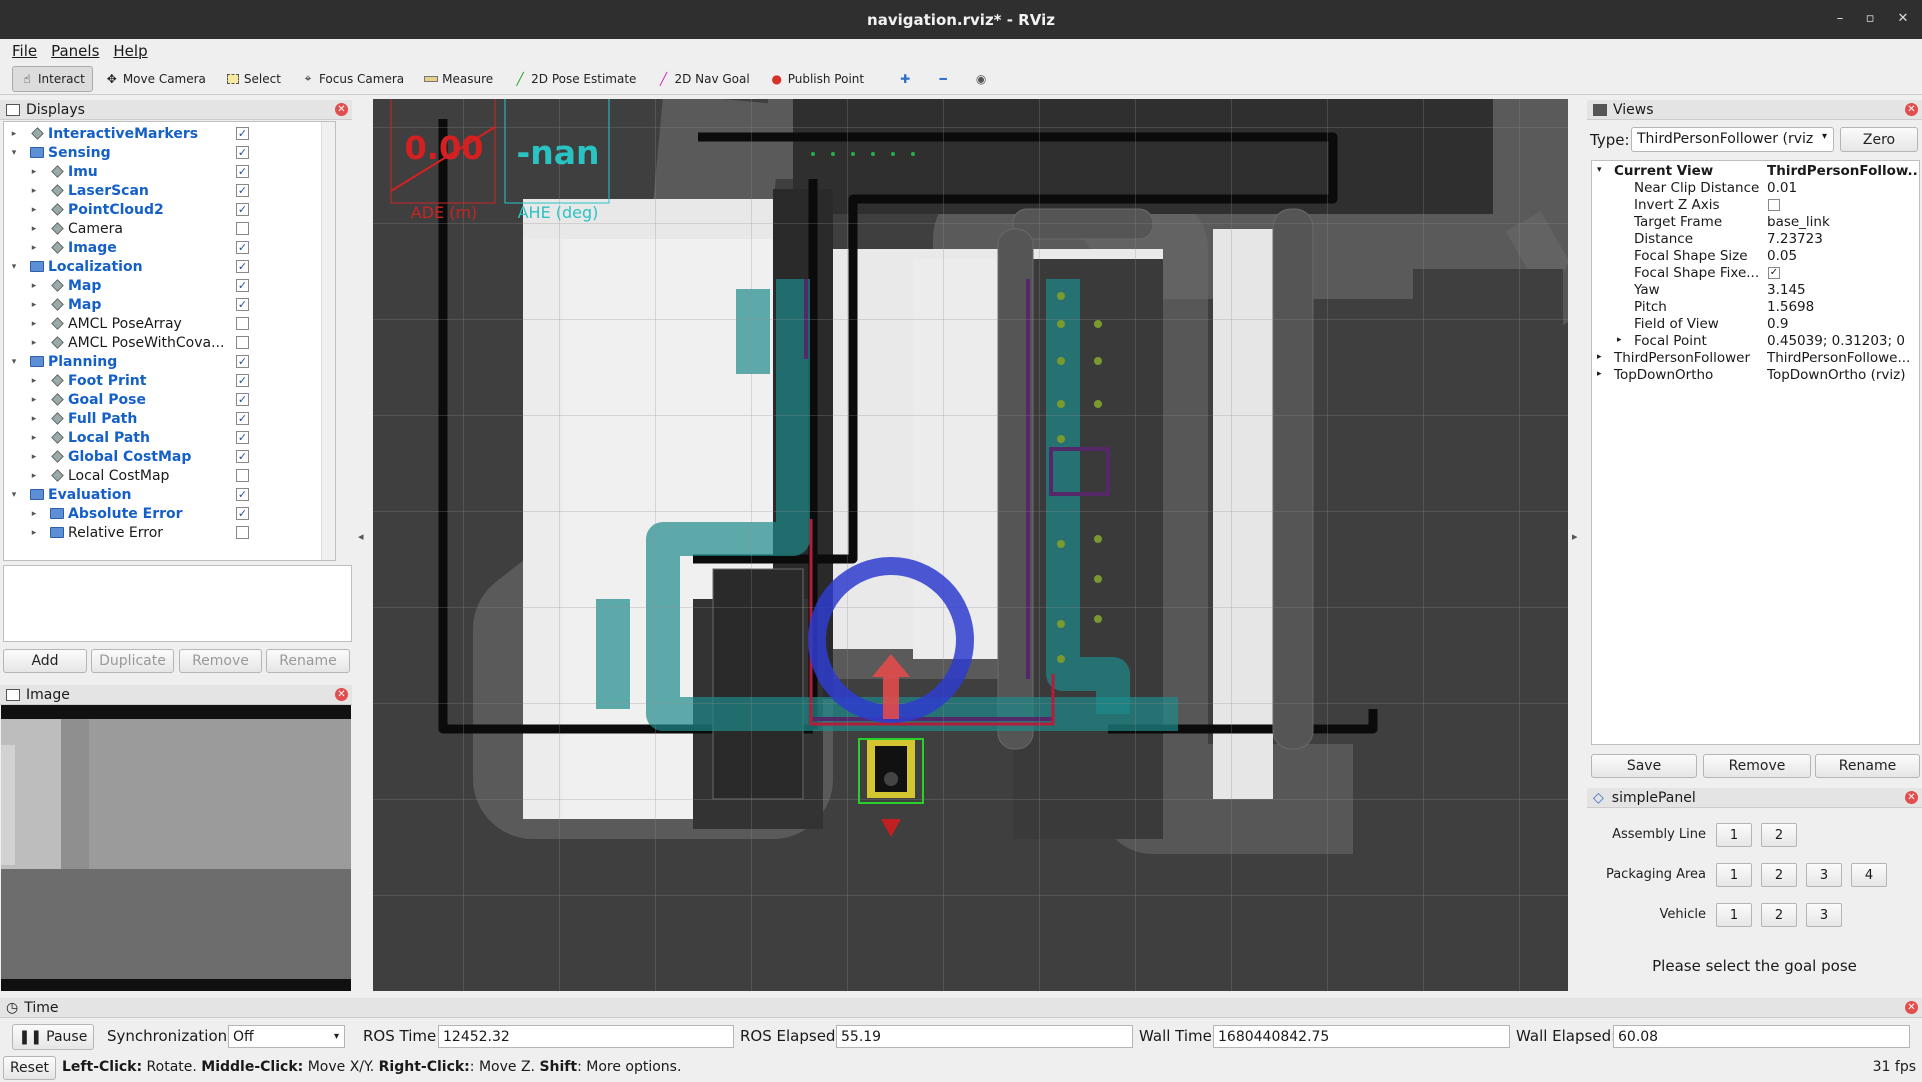 The image size is (1922, 1082). Describe the element at coordinates (169, 152) in the screenshot. I see `display-row: ▾ Sensing ✓` at that location.